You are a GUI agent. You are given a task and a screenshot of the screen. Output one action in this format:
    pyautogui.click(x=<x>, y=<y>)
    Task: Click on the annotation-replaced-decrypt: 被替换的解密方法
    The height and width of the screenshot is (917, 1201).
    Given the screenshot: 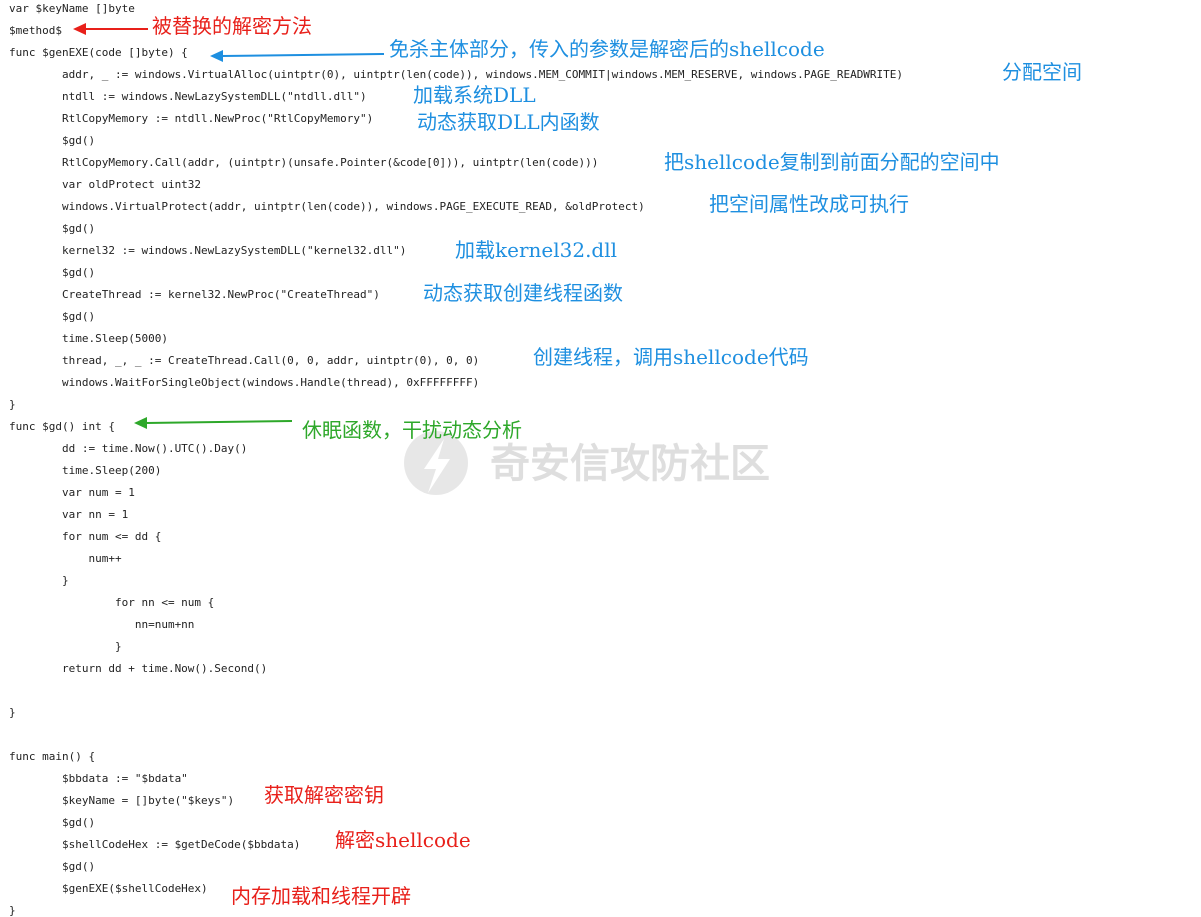 What is the action you would take?
    pyautogui.click(x=232, y=26)
    